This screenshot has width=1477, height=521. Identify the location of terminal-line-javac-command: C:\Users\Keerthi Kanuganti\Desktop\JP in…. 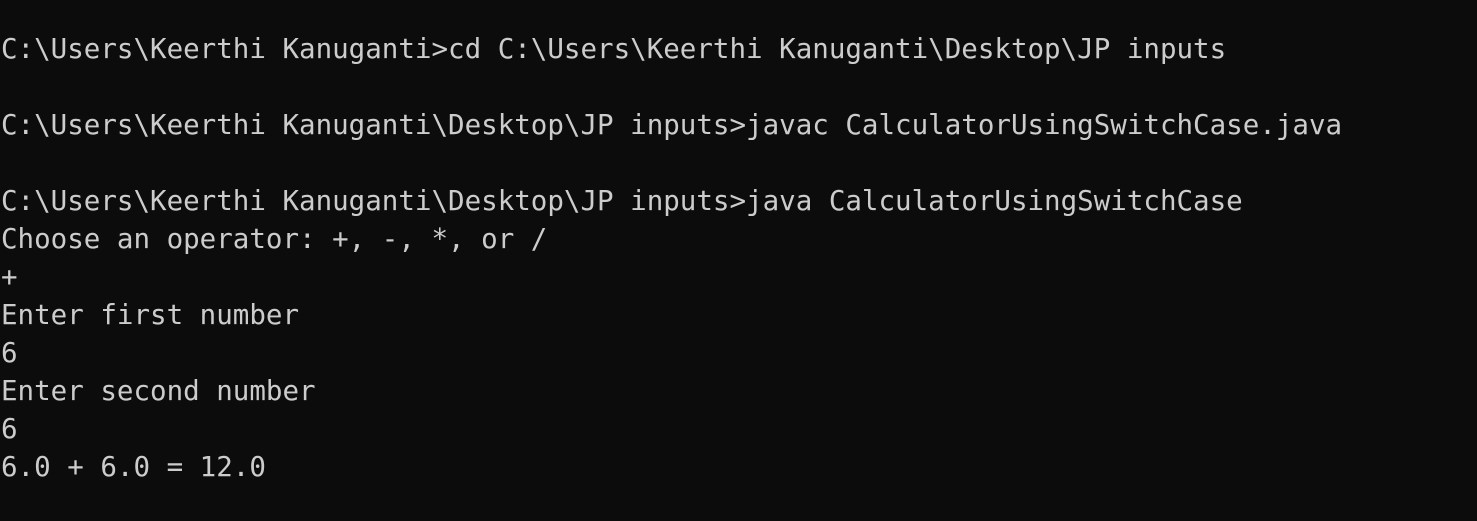
(672, 125).